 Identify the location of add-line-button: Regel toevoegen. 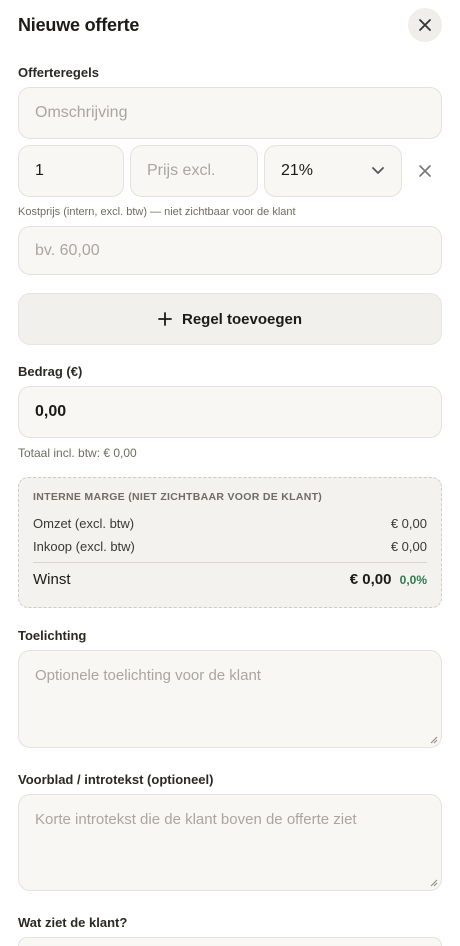
(230, 319).